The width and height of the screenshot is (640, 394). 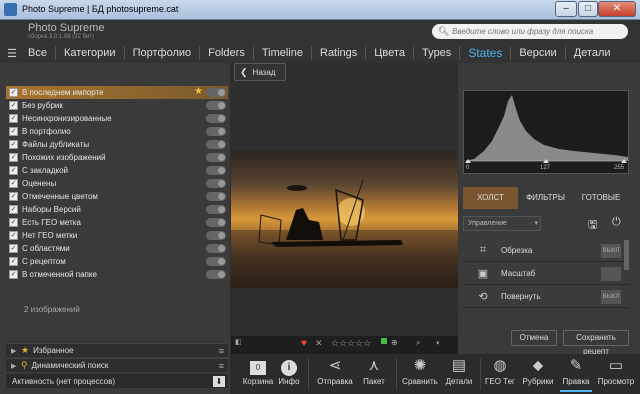 What do you see at coordinates (418, 343) in the screenshot?
I see `magnifier-icon: ⌕` at bounding box center [418, 343].